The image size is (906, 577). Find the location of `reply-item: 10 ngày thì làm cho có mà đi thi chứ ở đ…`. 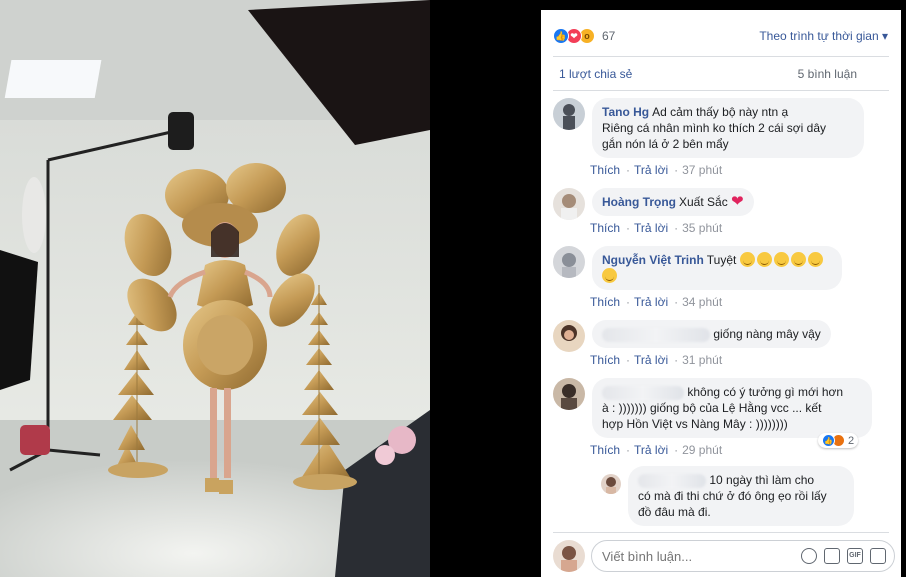

reply-item: 10 ngày thì làm cho có mà đi thi chứ ở đ… is located at coordinates (751, 499).